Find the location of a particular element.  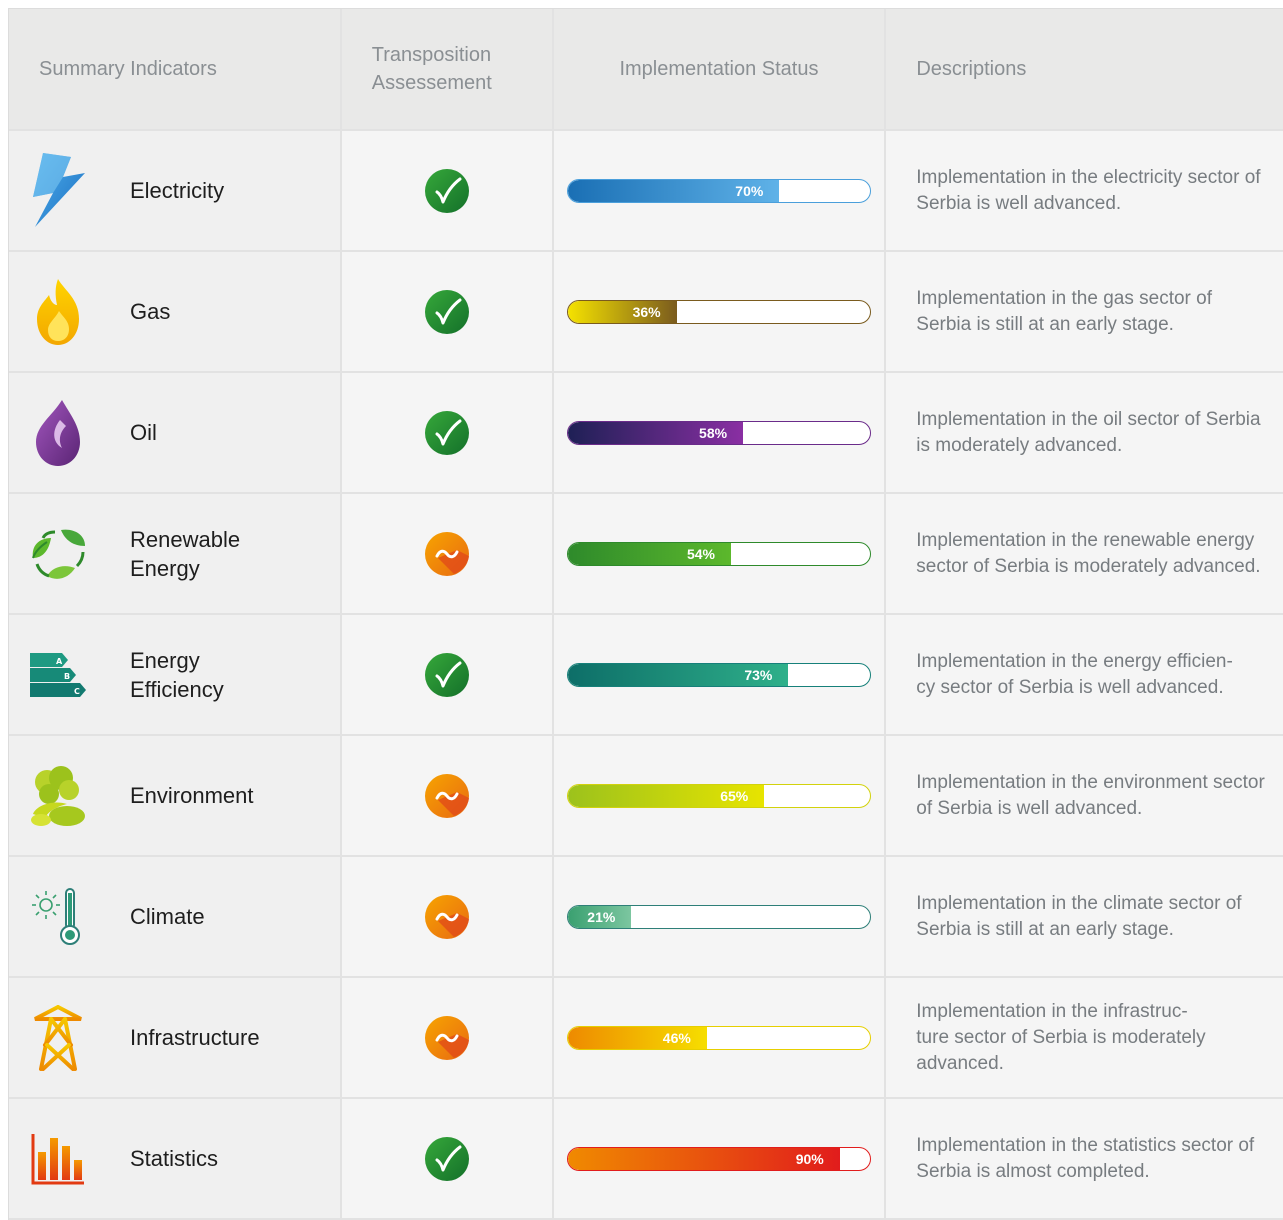

progress-label: 73% is located at coordinates (758, 674).